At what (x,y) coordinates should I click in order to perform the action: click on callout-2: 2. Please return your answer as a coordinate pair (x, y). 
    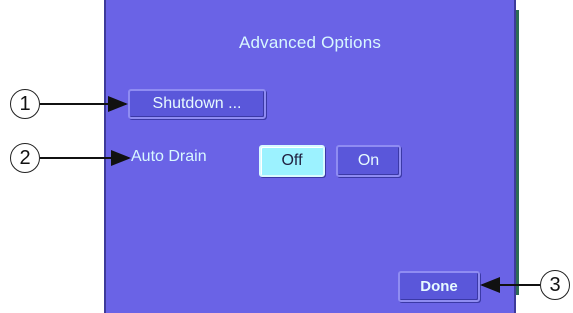
    Looking at the image, I should click on (25, 158).